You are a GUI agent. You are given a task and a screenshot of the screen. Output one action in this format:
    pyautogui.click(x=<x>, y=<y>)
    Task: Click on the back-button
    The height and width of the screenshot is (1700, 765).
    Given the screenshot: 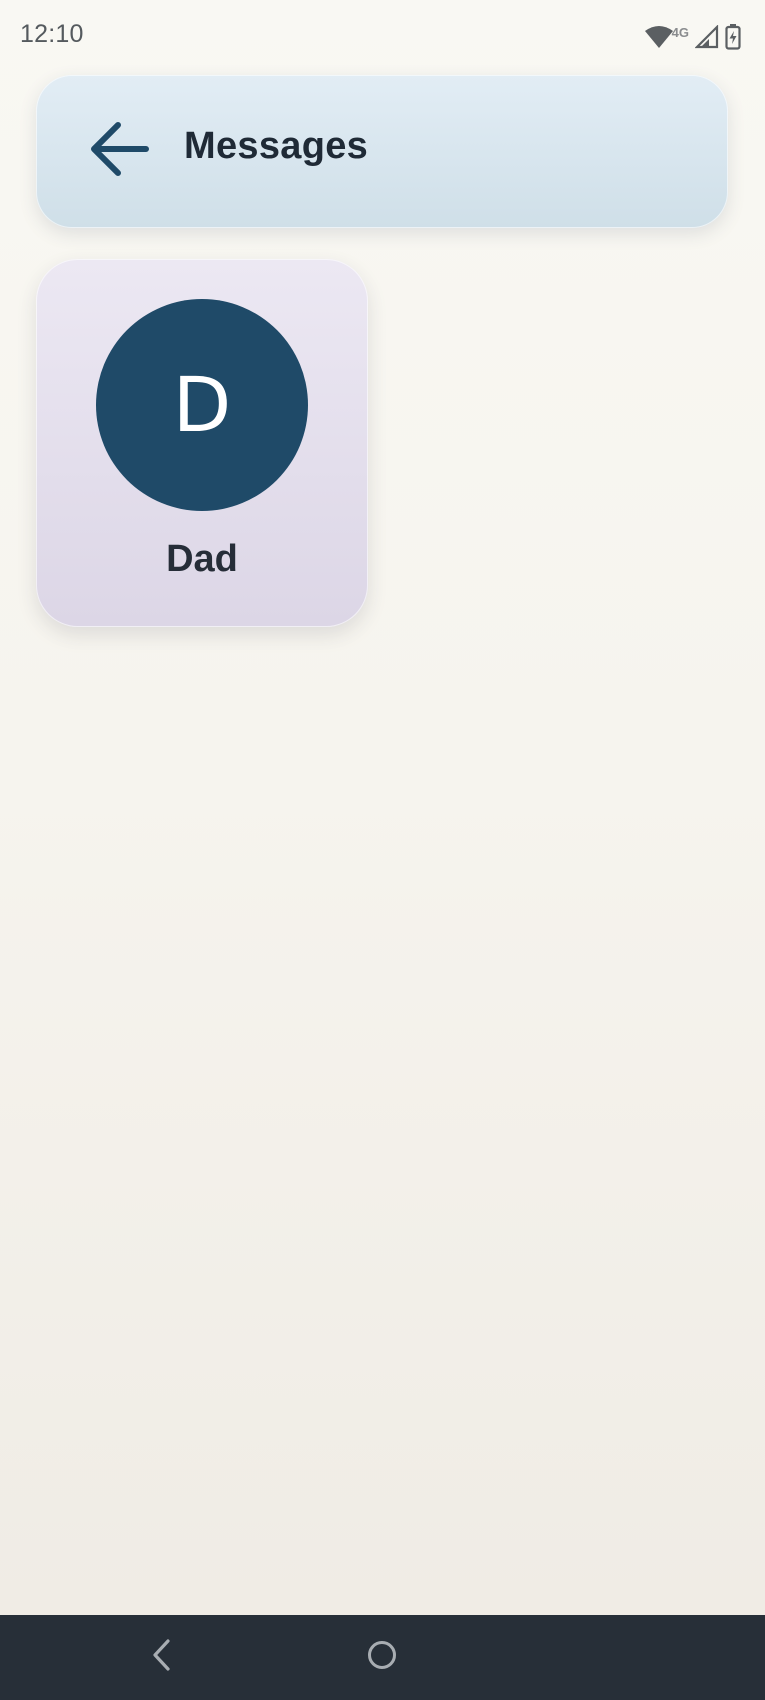 What is the action you would take?
    pyautogui.click(x=120, y=151)
    